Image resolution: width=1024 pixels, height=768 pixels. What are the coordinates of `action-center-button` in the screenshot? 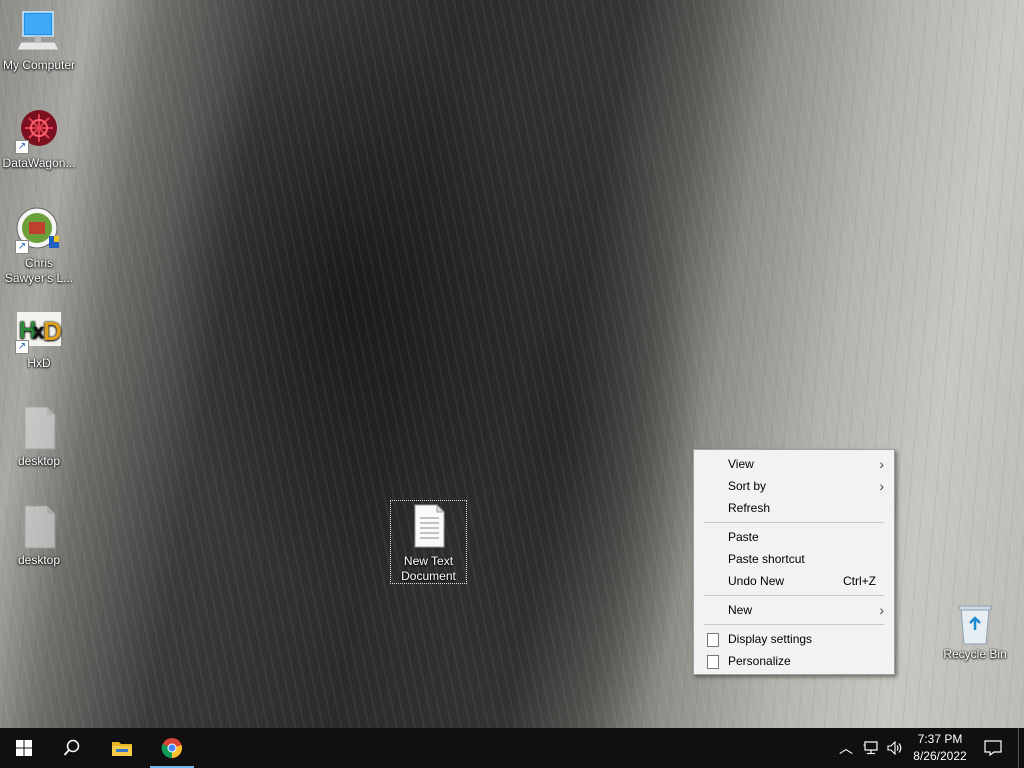 It's located at (993, 748).